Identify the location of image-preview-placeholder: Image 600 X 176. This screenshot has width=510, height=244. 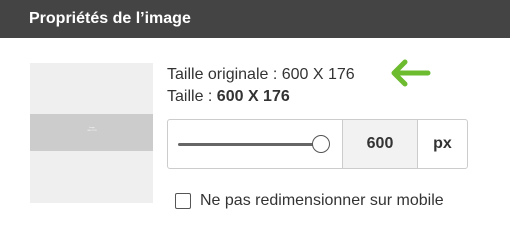
(91, 132).